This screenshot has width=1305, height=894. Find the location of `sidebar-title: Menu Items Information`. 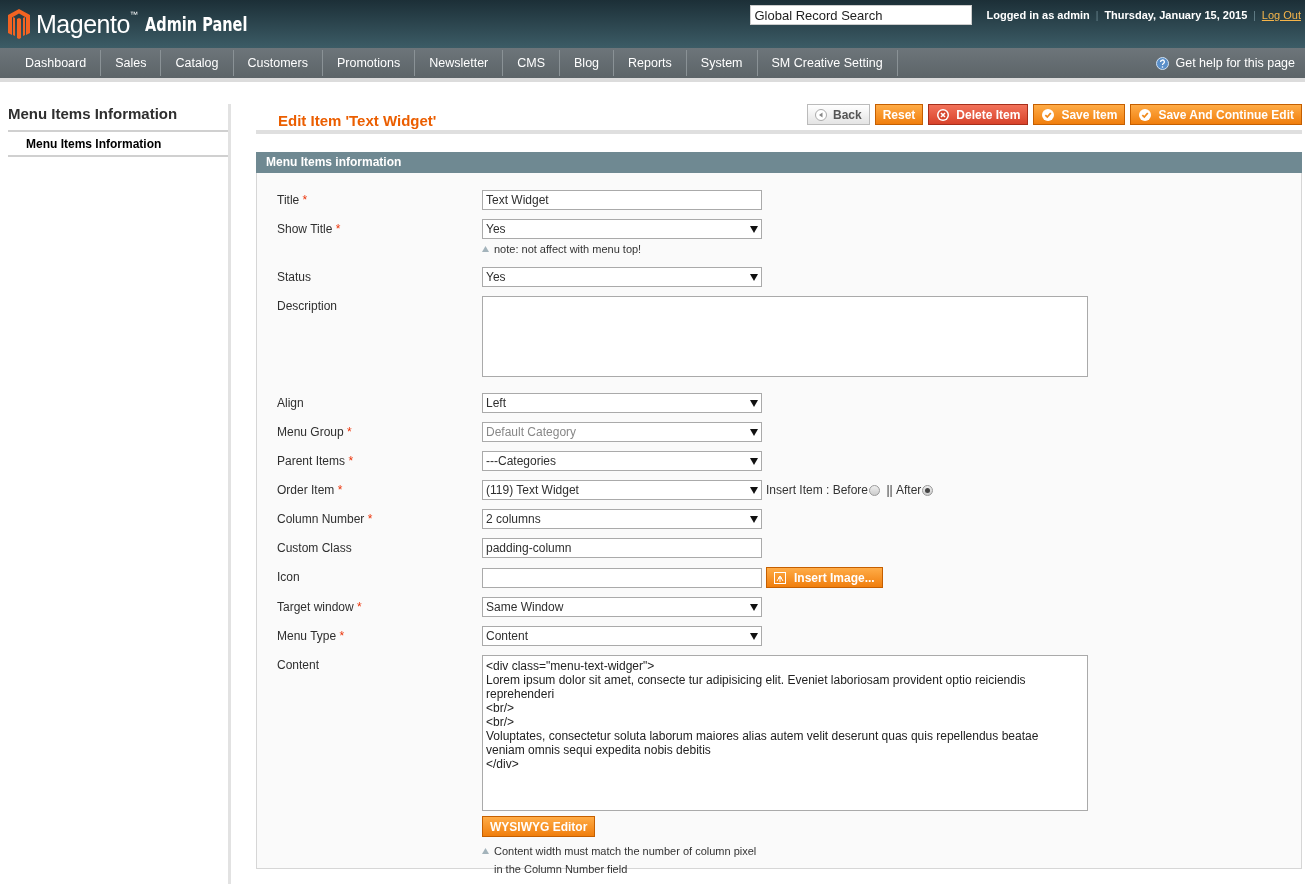

sidebar-title: Menu Items Information is located at coordinates (118, 118).